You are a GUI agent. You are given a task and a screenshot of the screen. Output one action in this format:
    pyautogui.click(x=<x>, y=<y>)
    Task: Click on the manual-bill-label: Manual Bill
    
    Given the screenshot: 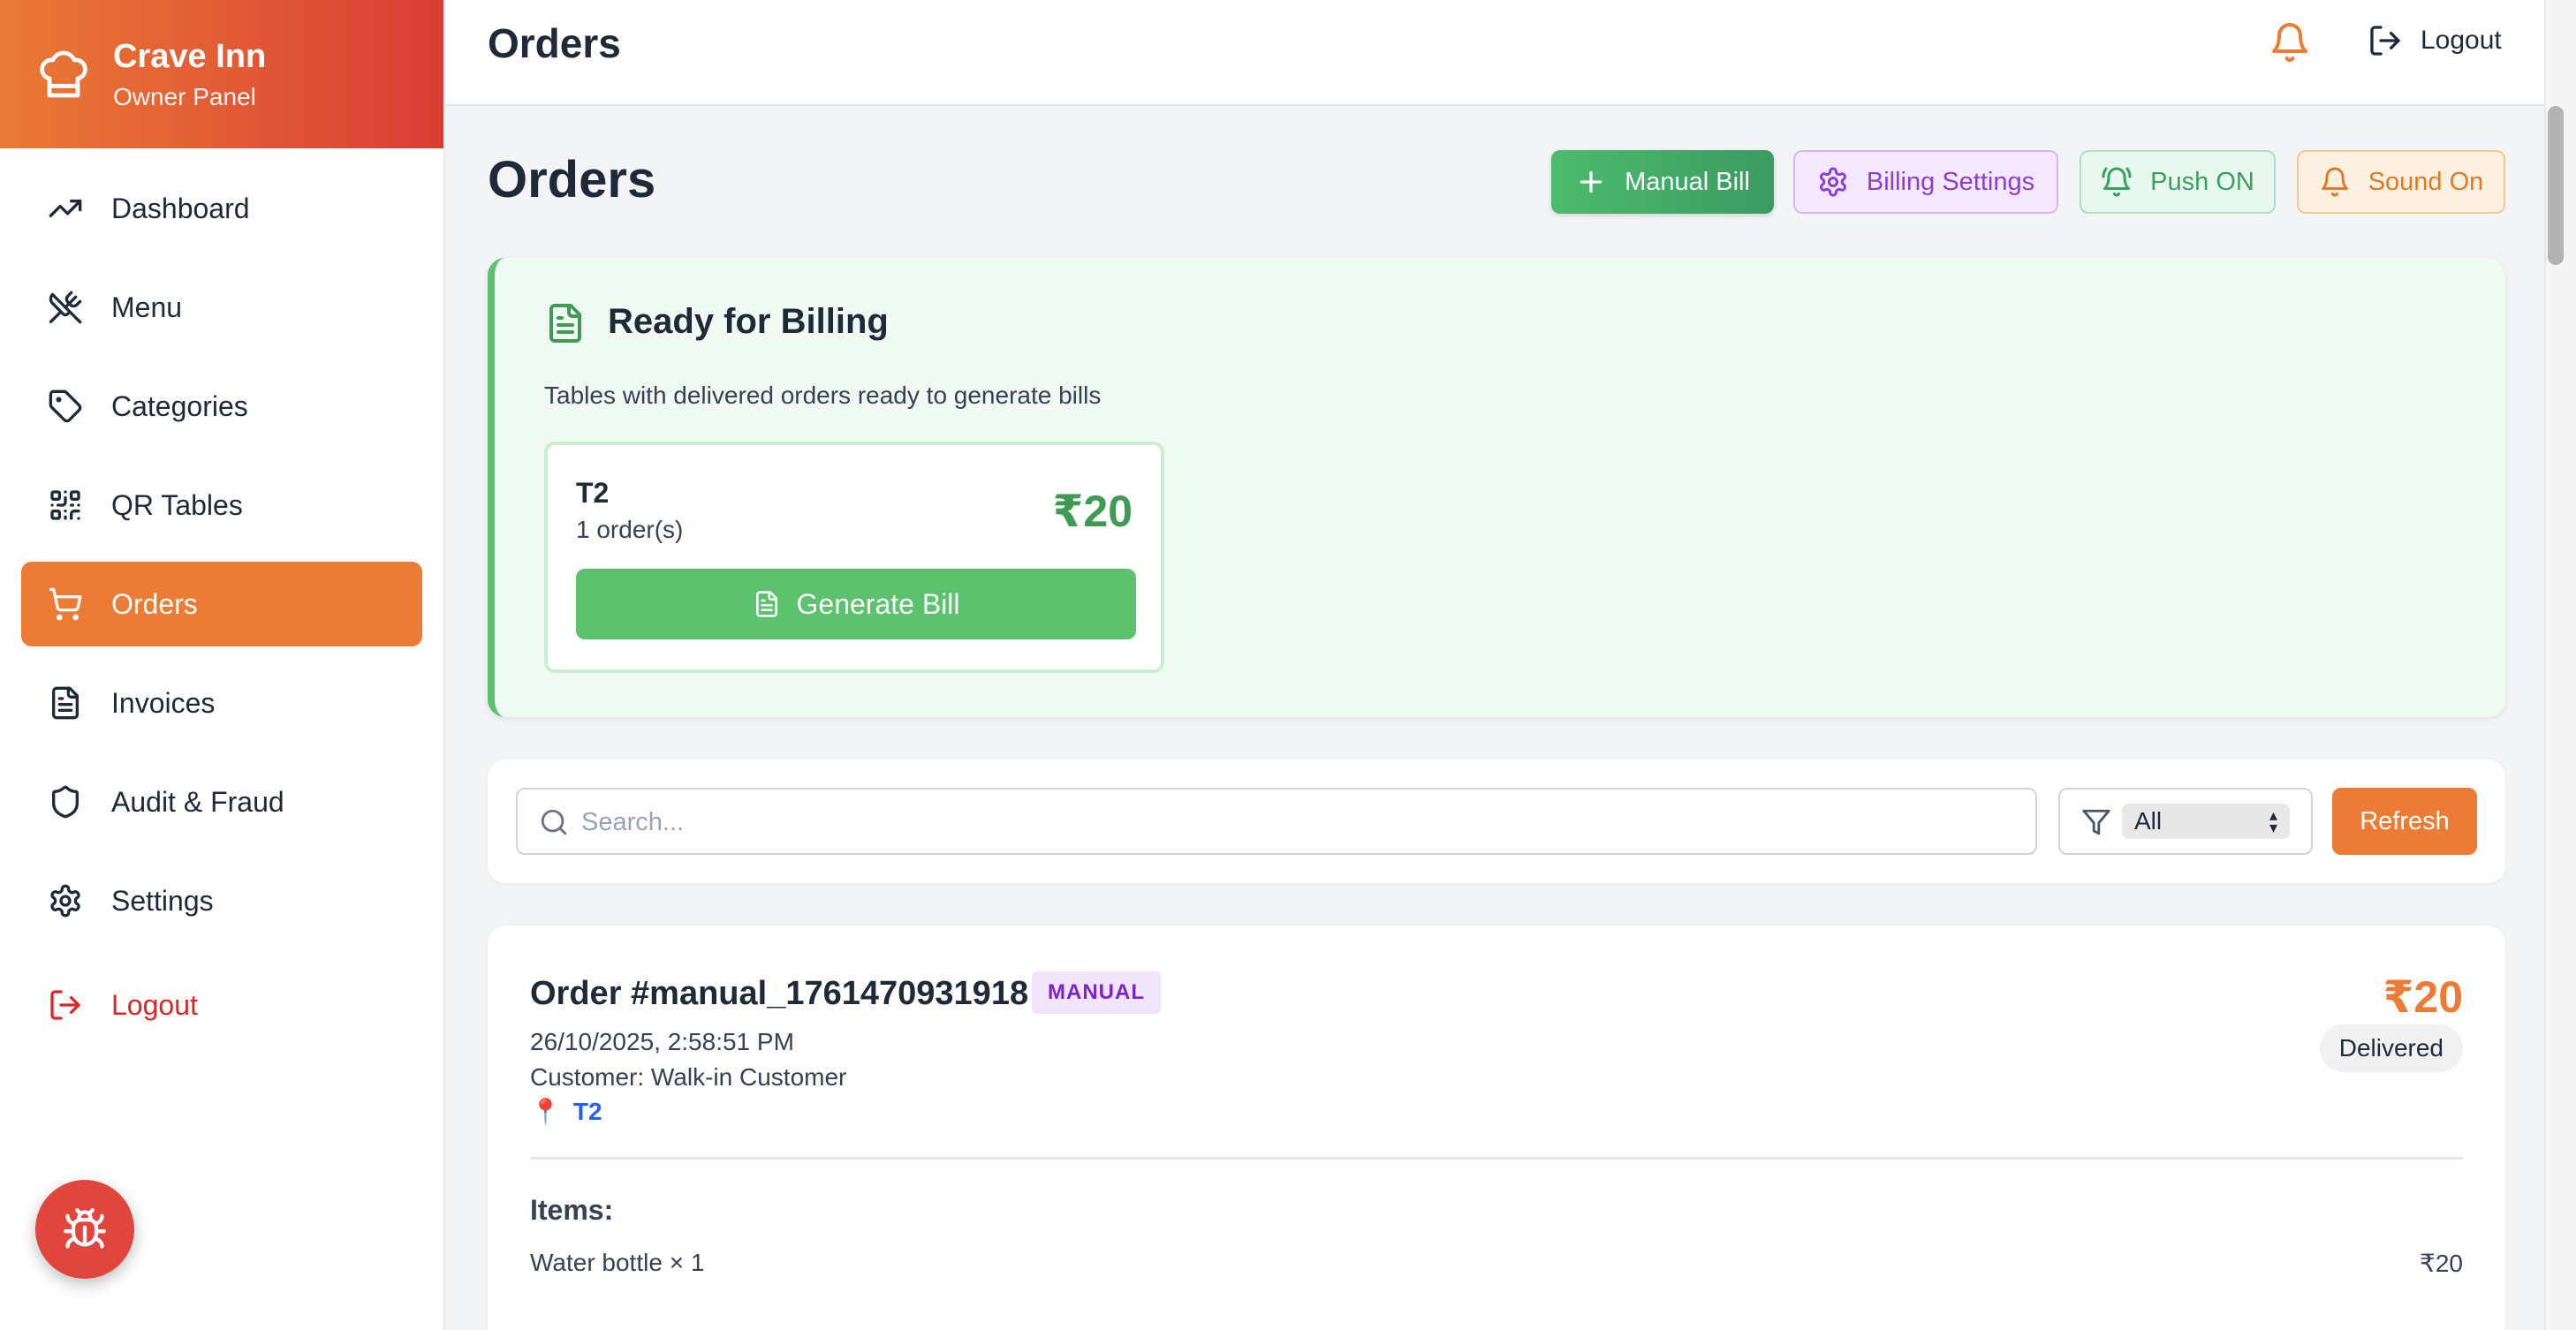 What is the action you would take?
    pyautogui.click(x=1688, y=181)
    